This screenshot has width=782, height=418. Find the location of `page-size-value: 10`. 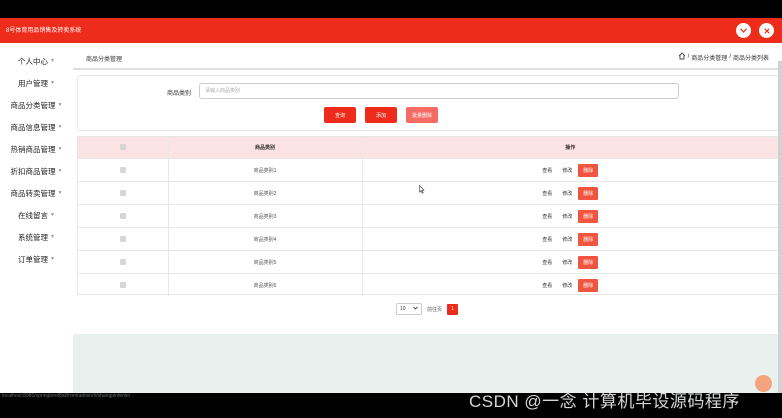

page-size-value: 10 is located at coordinates (403, 309).